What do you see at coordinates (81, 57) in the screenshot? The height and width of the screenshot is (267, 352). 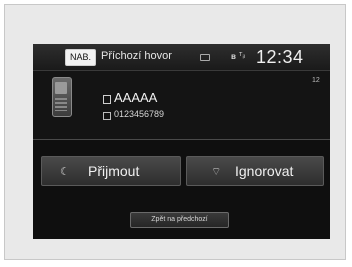 I see `nav-button: NAB.` at bounding box center [81, 57].